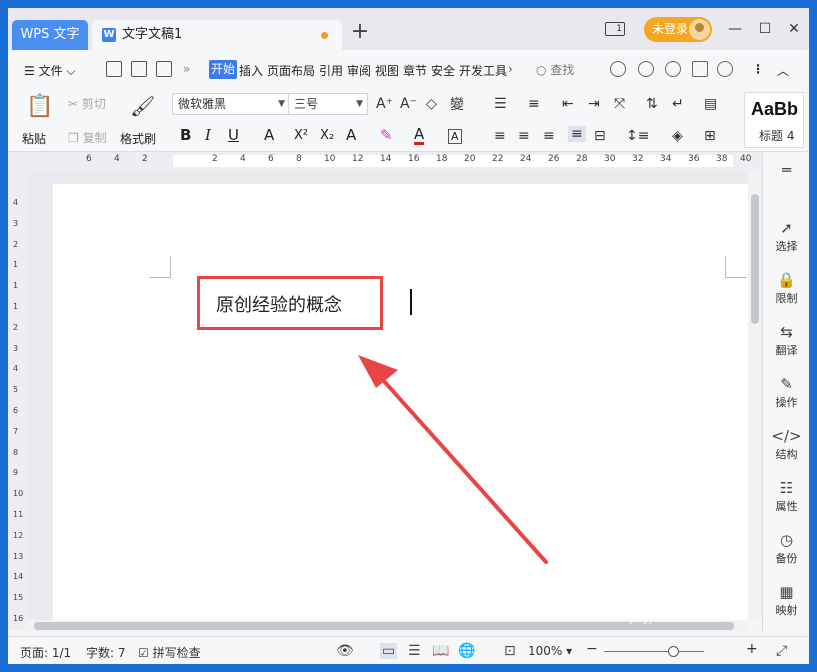  I want to click on underline-button: U, so click(233, 135).